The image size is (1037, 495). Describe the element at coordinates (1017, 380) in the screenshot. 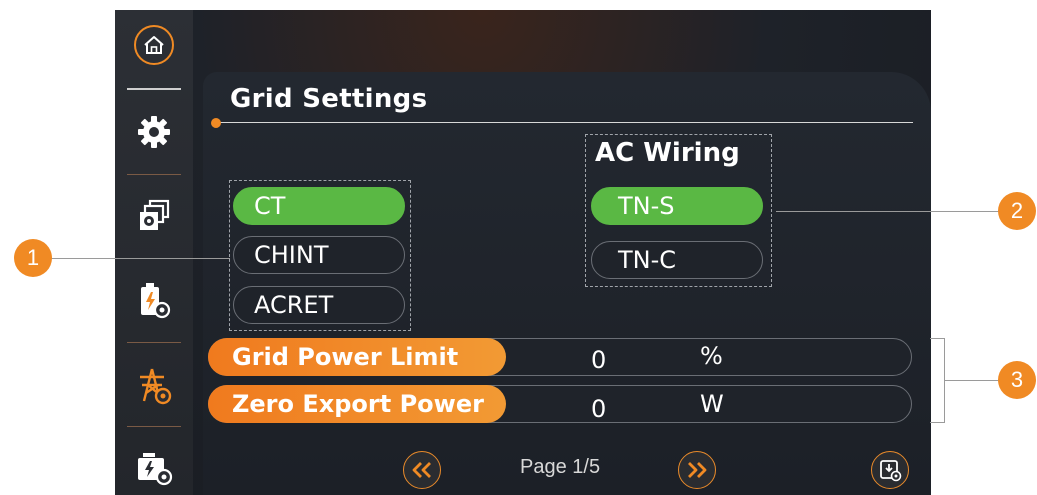

I see `callout-3-badge: 3` at that location.